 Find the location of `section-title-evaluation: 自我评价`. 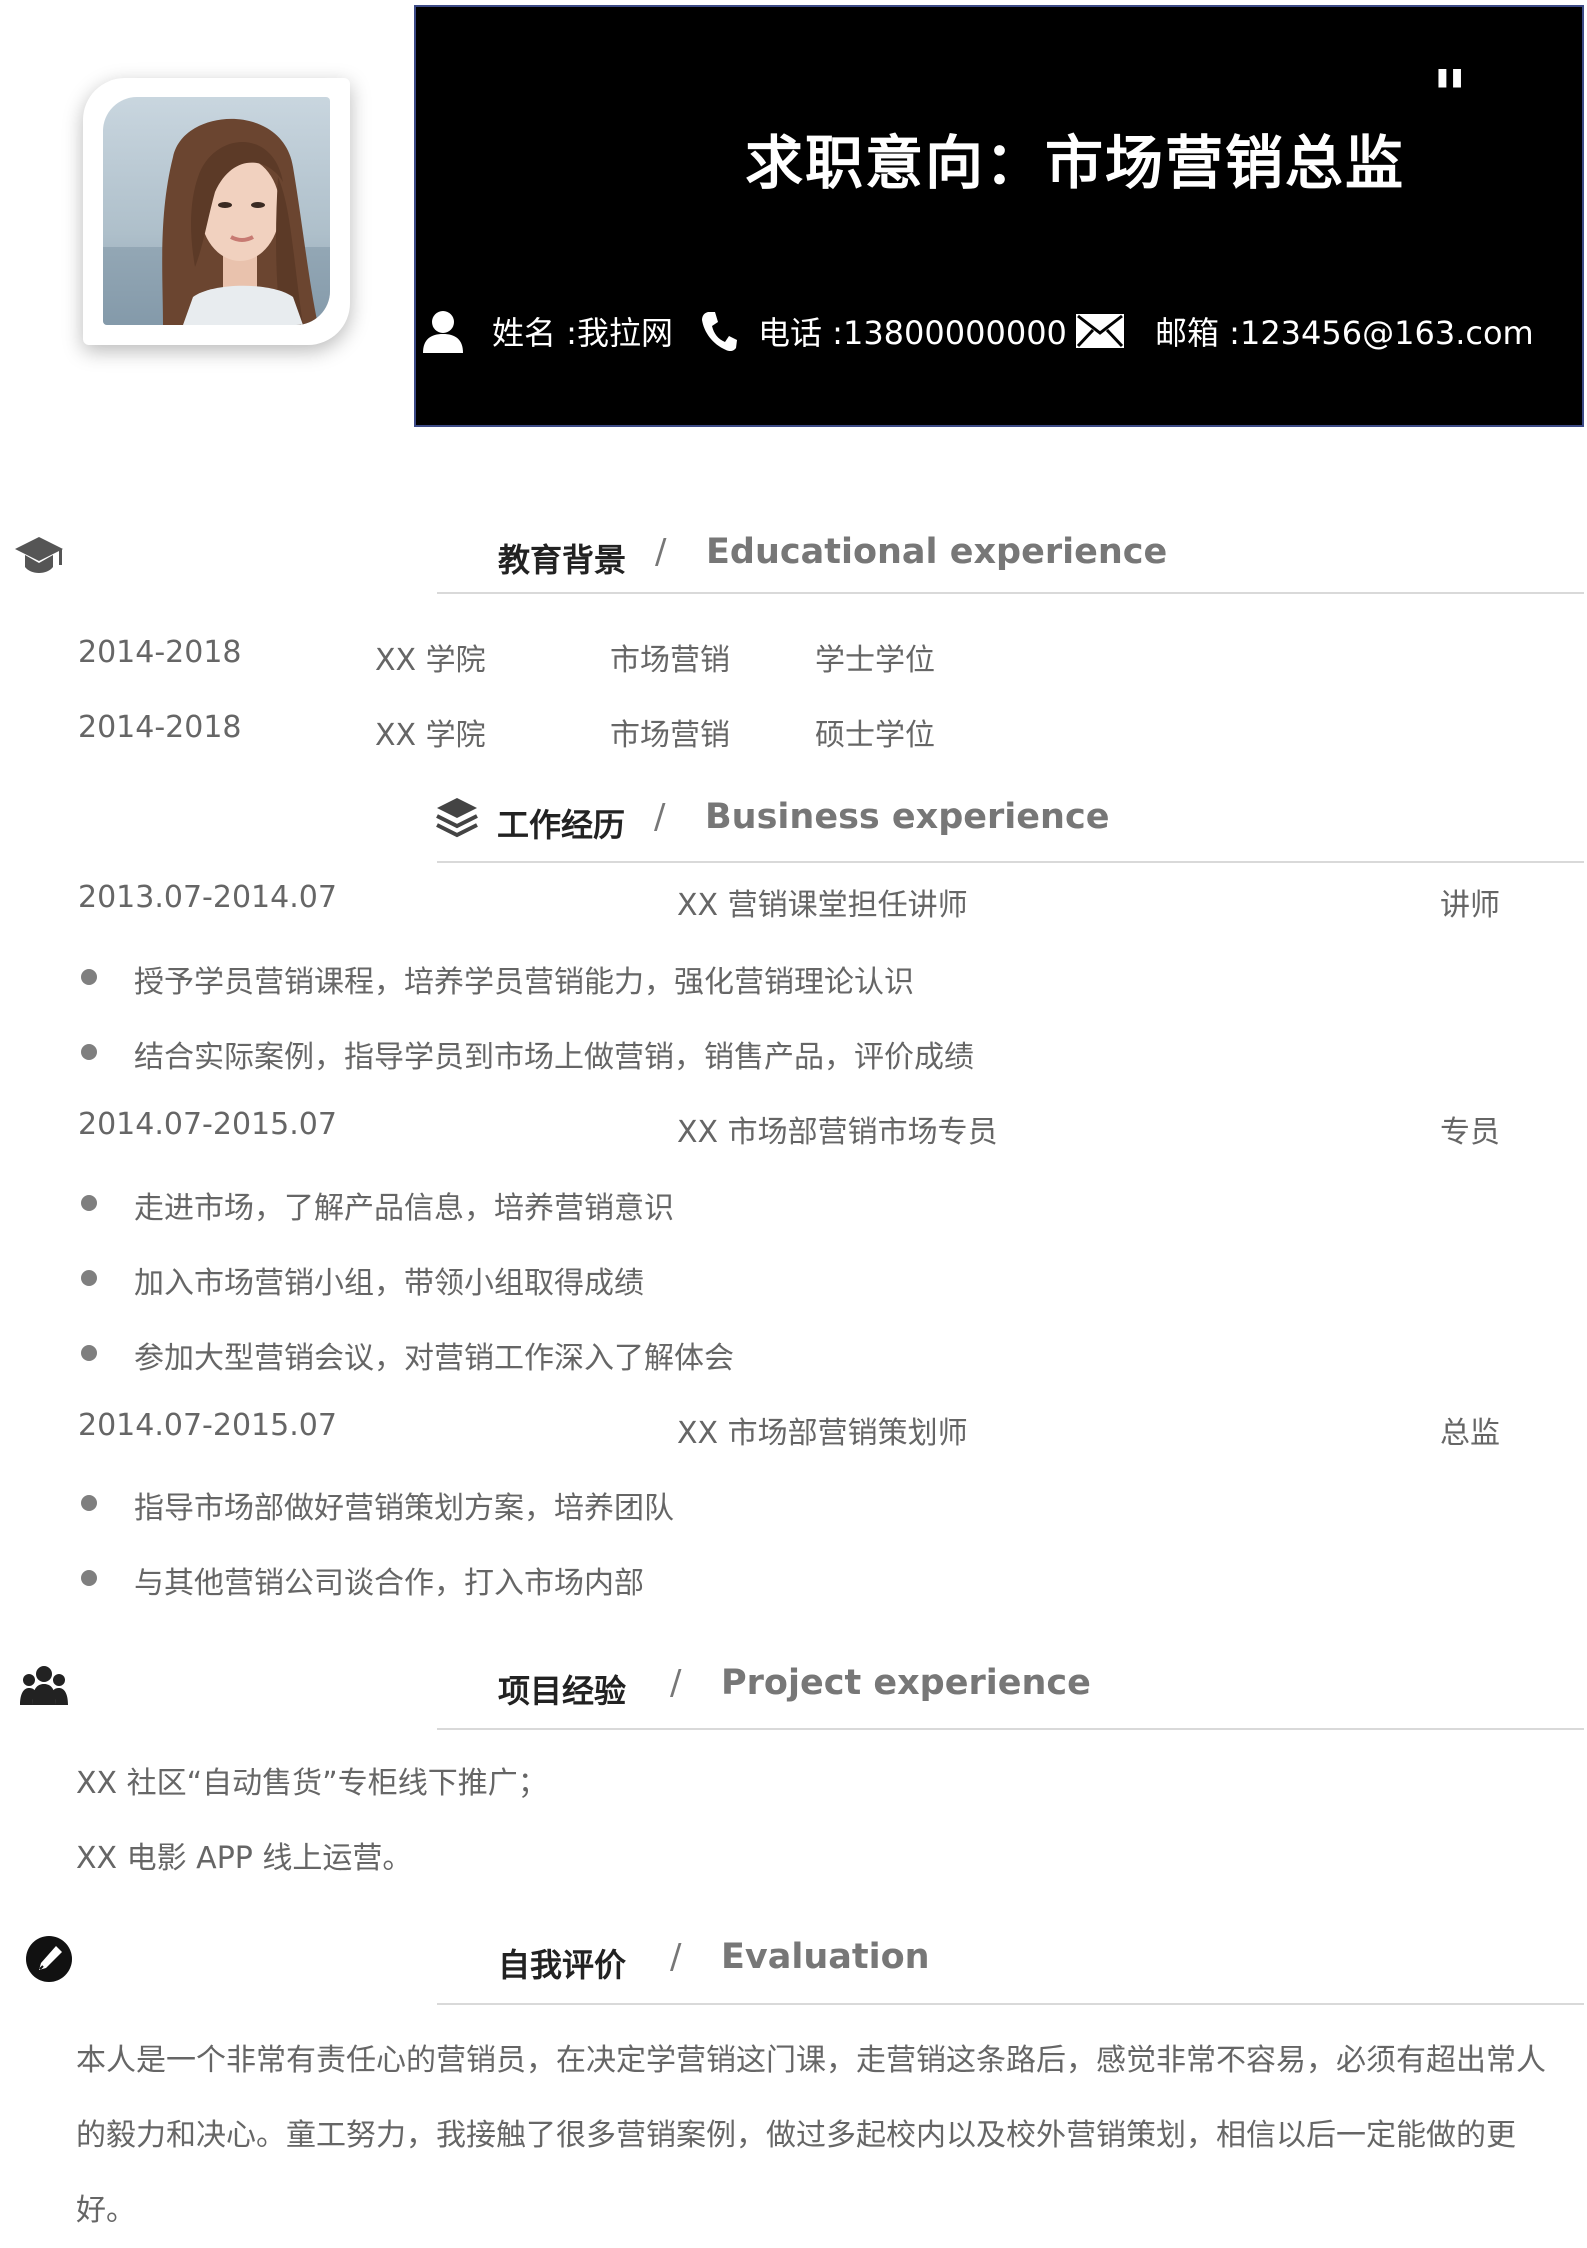

section-title-evaluation: 自我评价 is located at coordinates (562, 1965).